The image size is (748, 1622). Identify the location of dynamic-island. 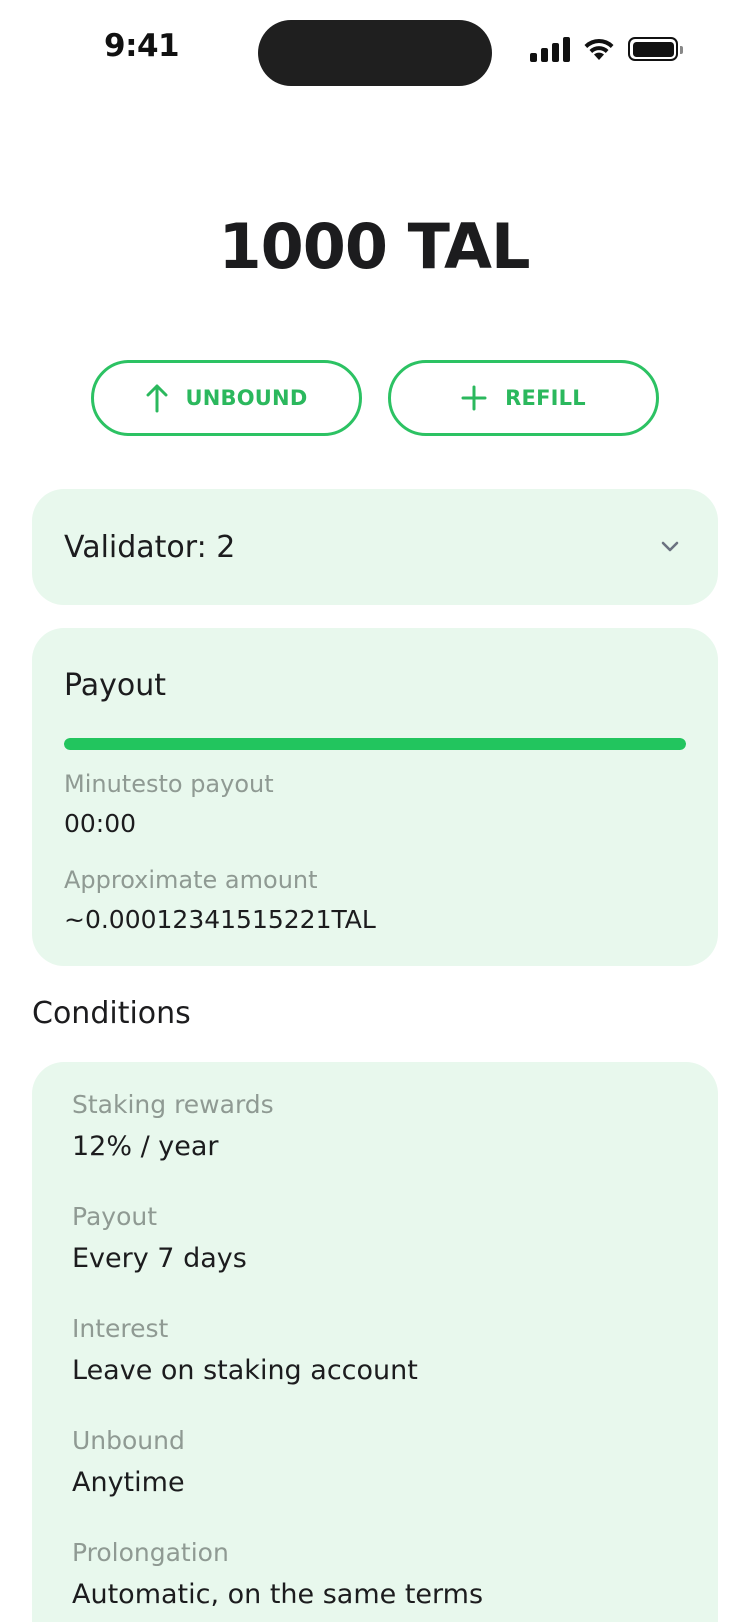
(375, 53).